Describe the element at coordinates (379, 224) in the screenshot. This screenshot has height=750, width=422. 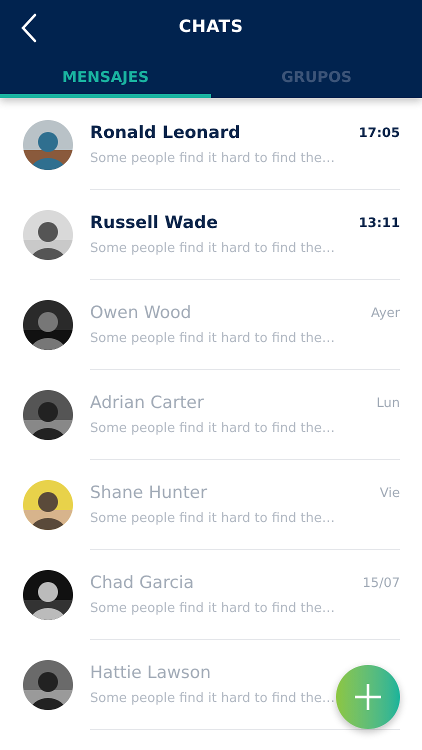
I see `message-time: 13:11` at that location.